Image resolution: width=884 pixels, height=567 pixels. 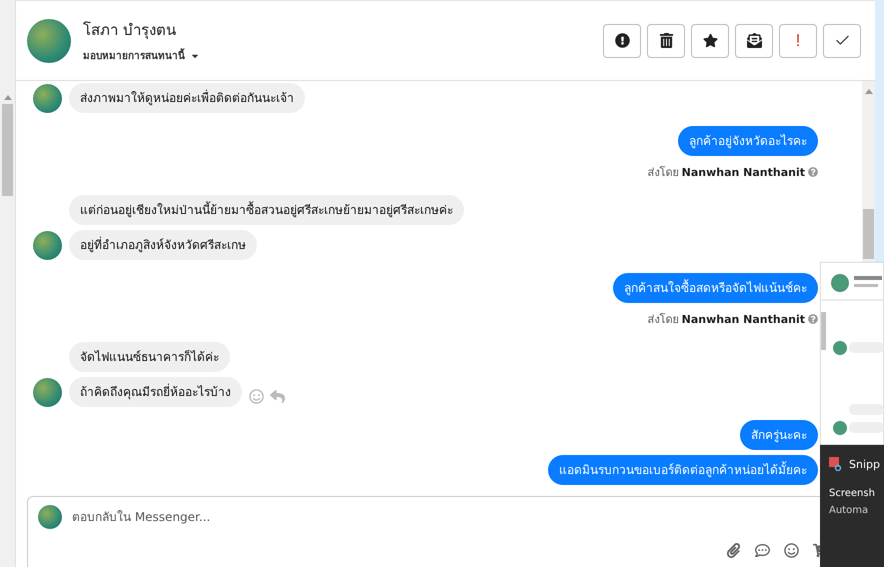 I want to click on message-bubble: ลูกค้าสนใจซื้อสดหรือจัดไฟแน้นช์คะ, so click(x=715, y=288).